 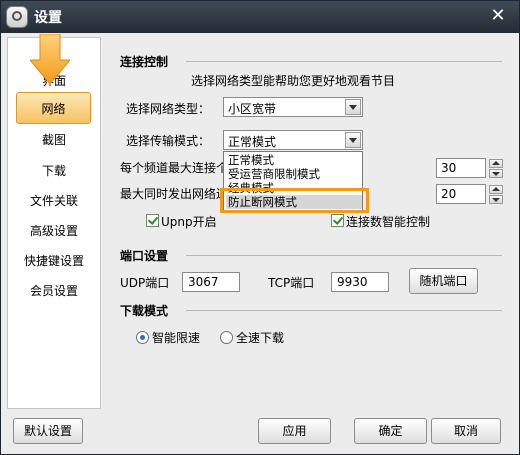 I want to click on smart-connection-checkbox, so click(x=337, y=220).